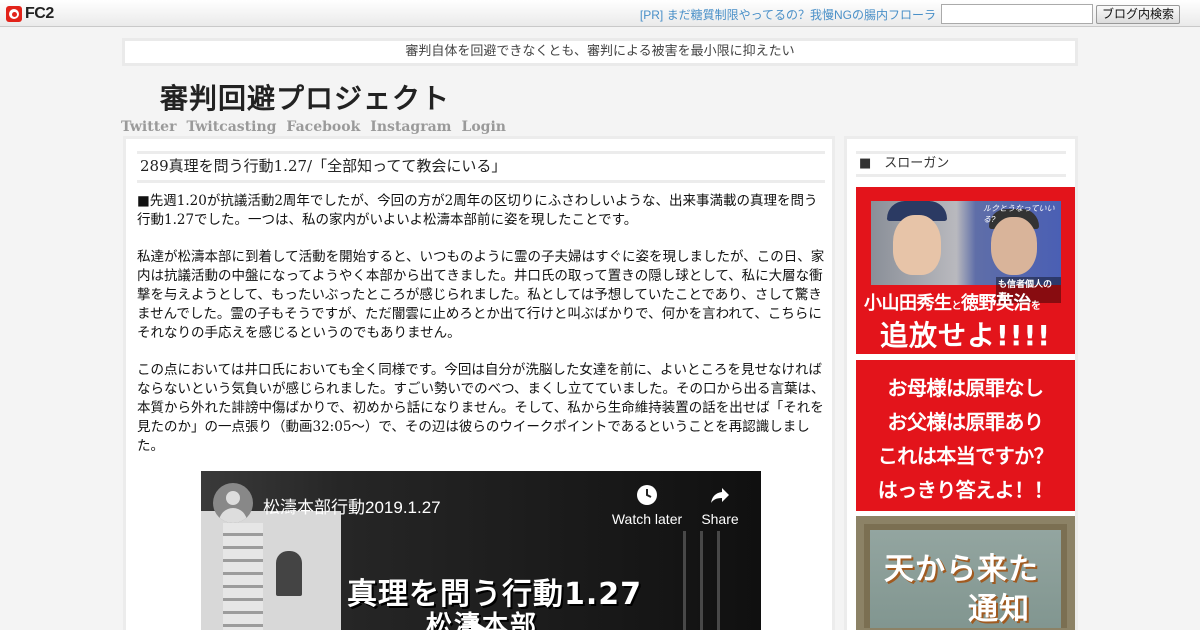 This screenshot has height=630, width=1200. I want to click on nav-link-login: Login, so click(483, 127).